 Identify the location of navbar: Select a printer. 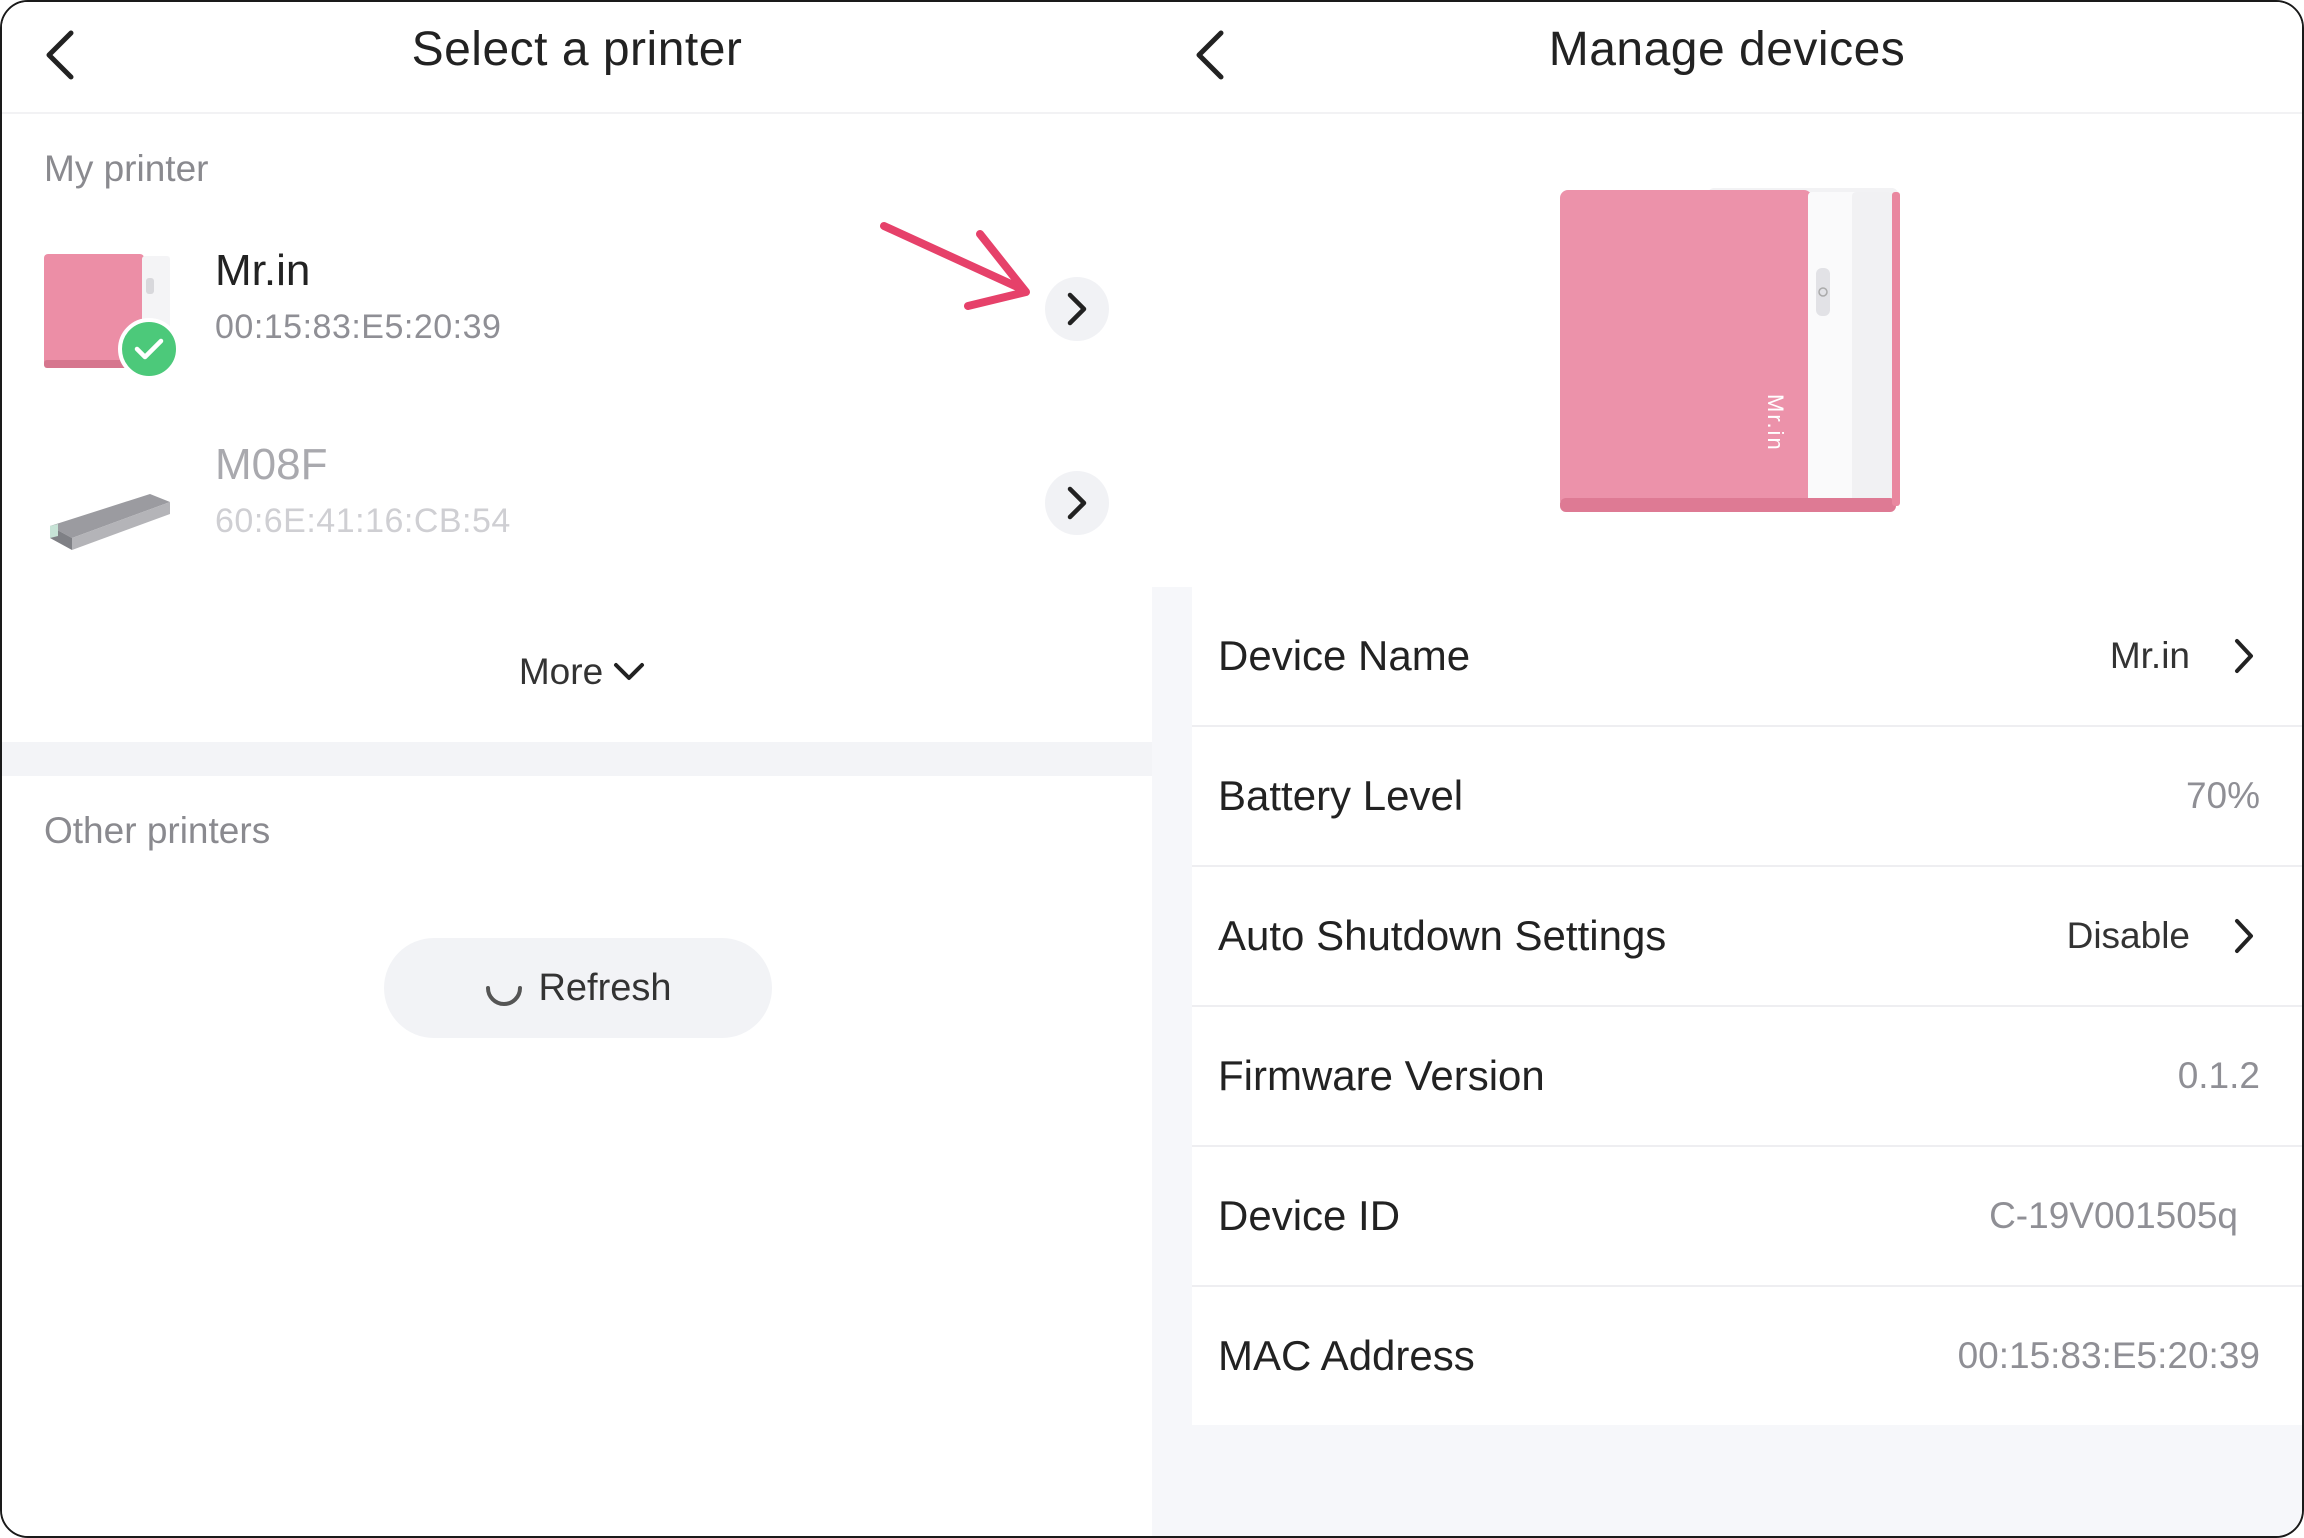
(577, 58).